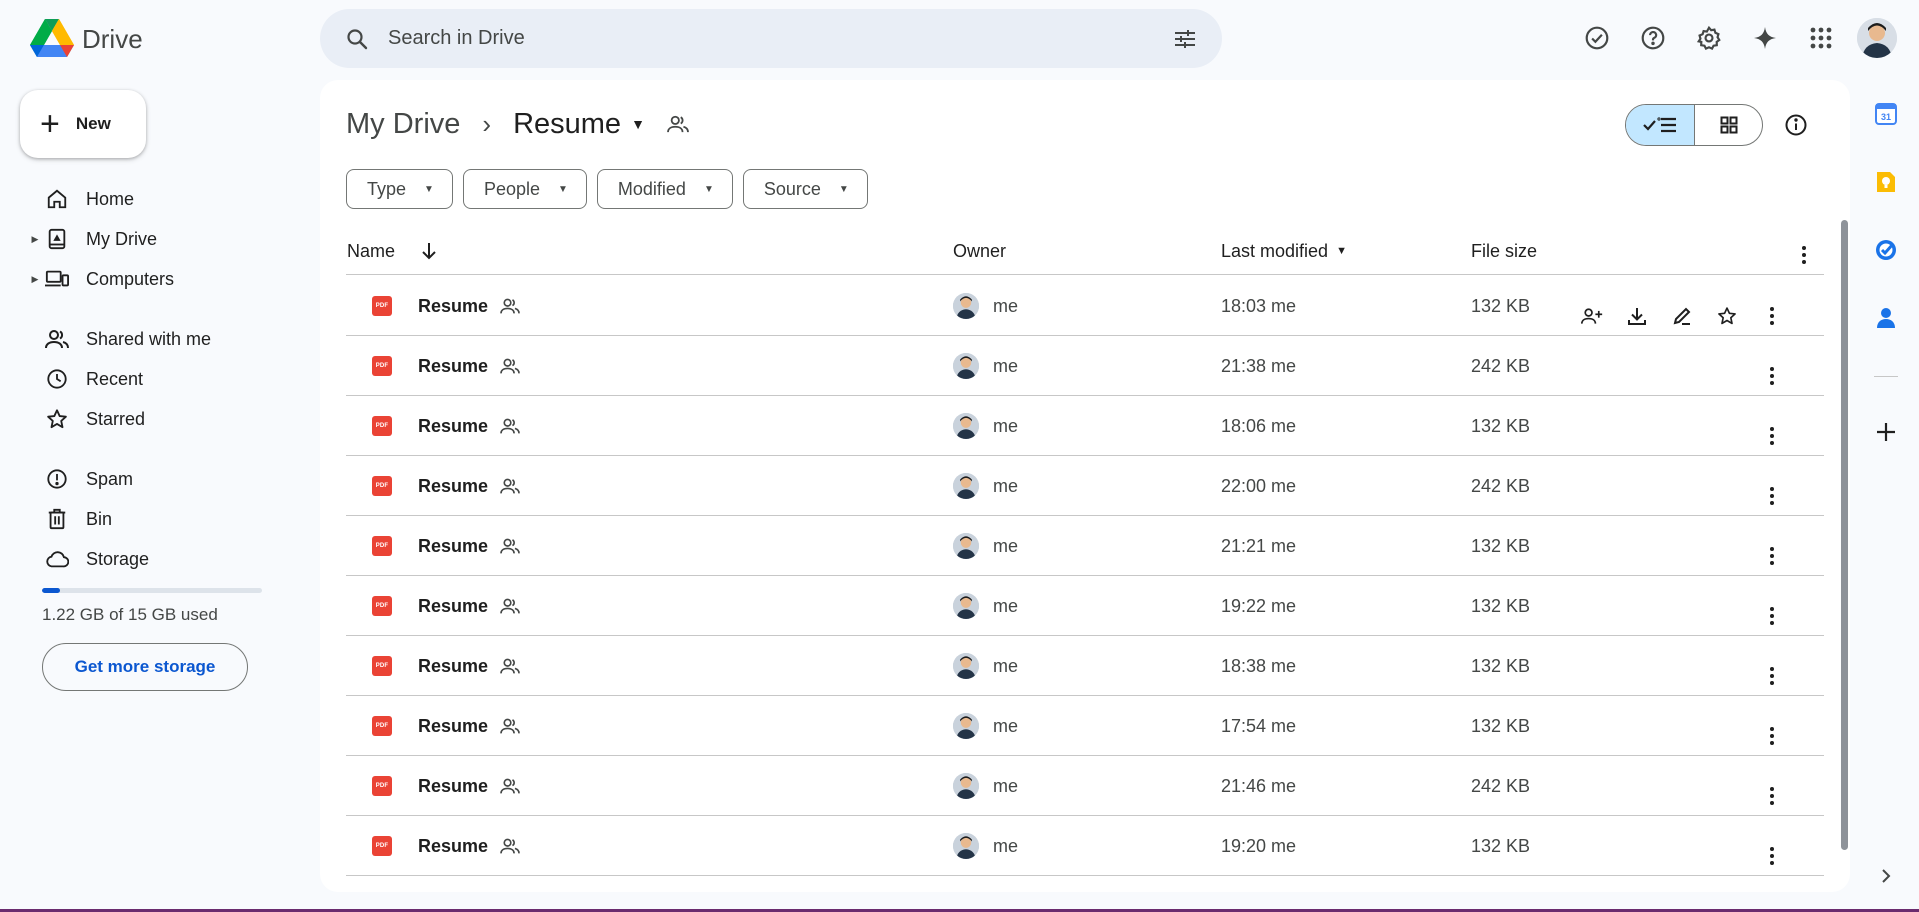 The height and width of the screenshot is (912, 1919). What do you see at coordinates (83, 124) in the screenshot?
I see `new-button: + New` at bounding box center [83, 124].